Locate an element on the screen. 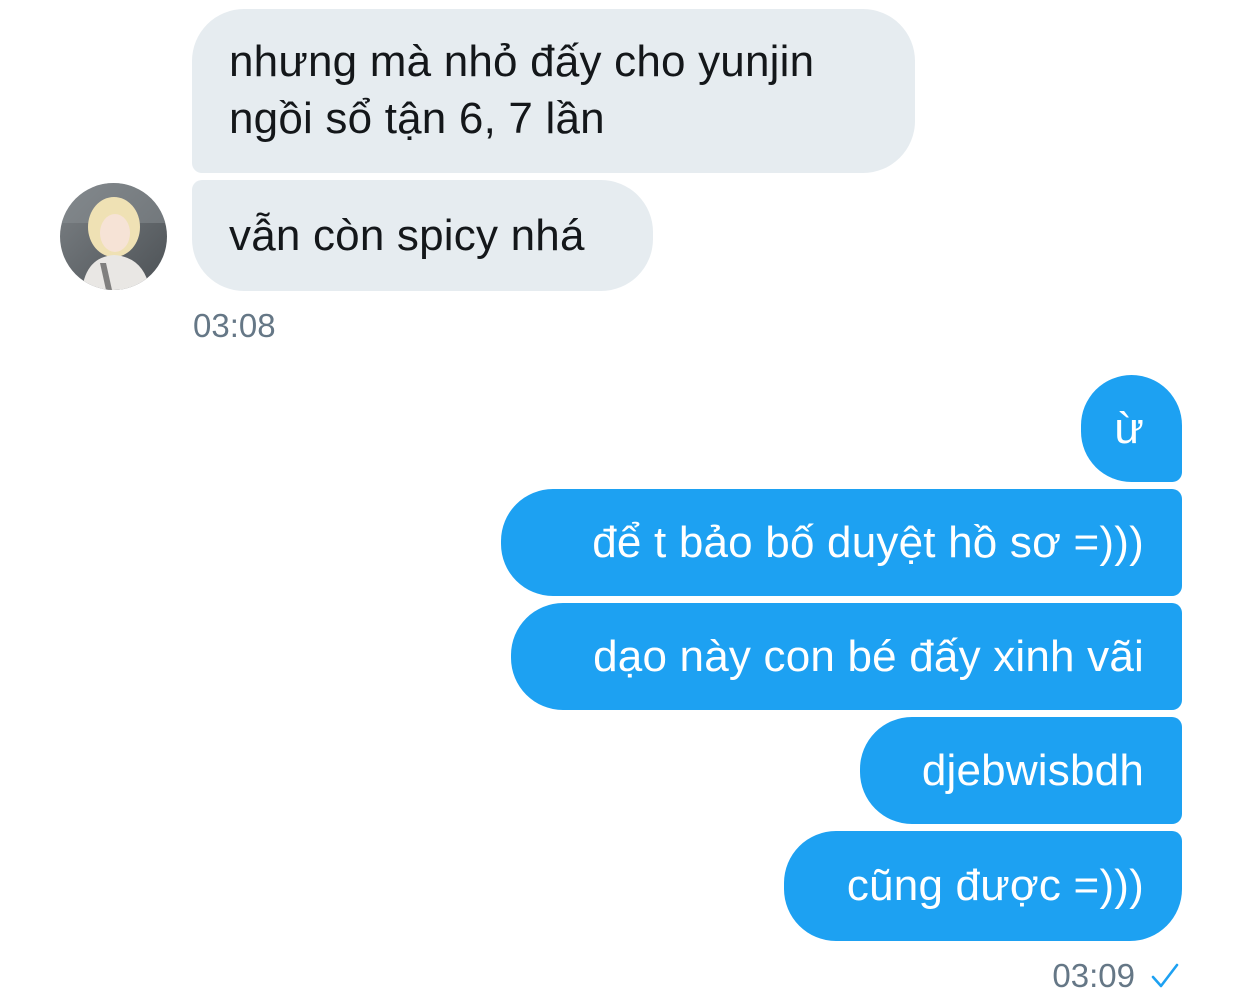 Image resolution: width=1242 pixels, height=1006 pixels. incoming-message: vẫn còn spicy nhá is located at coordinates (422, 235).